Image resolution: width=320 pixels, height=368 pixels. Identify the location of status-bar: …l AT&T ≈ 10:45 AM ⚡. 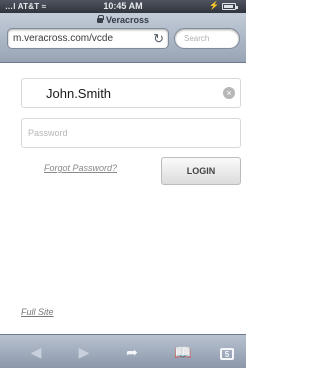
(123, 6).